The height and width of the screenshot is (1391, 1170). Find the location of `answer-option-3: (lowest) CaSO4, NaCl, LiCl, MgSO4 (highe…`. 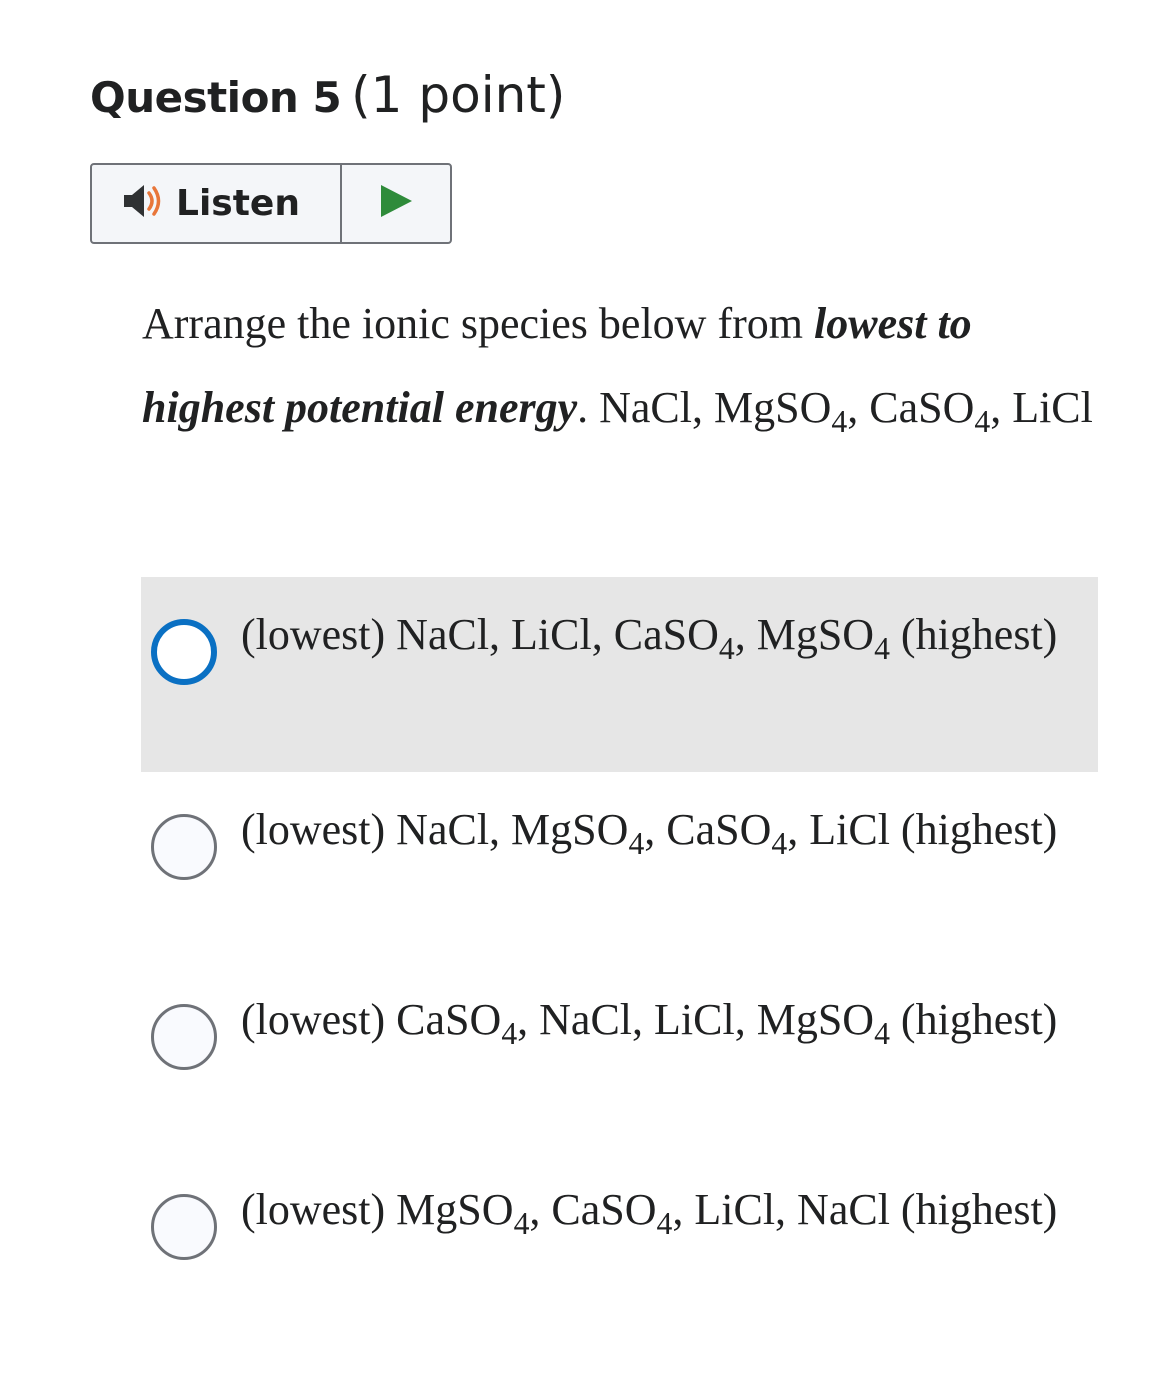

answer-option-3: (lowest) CaSO4, NaCl, LiCl, MgSO4 (highe… is located at coordinates (619, 1057).